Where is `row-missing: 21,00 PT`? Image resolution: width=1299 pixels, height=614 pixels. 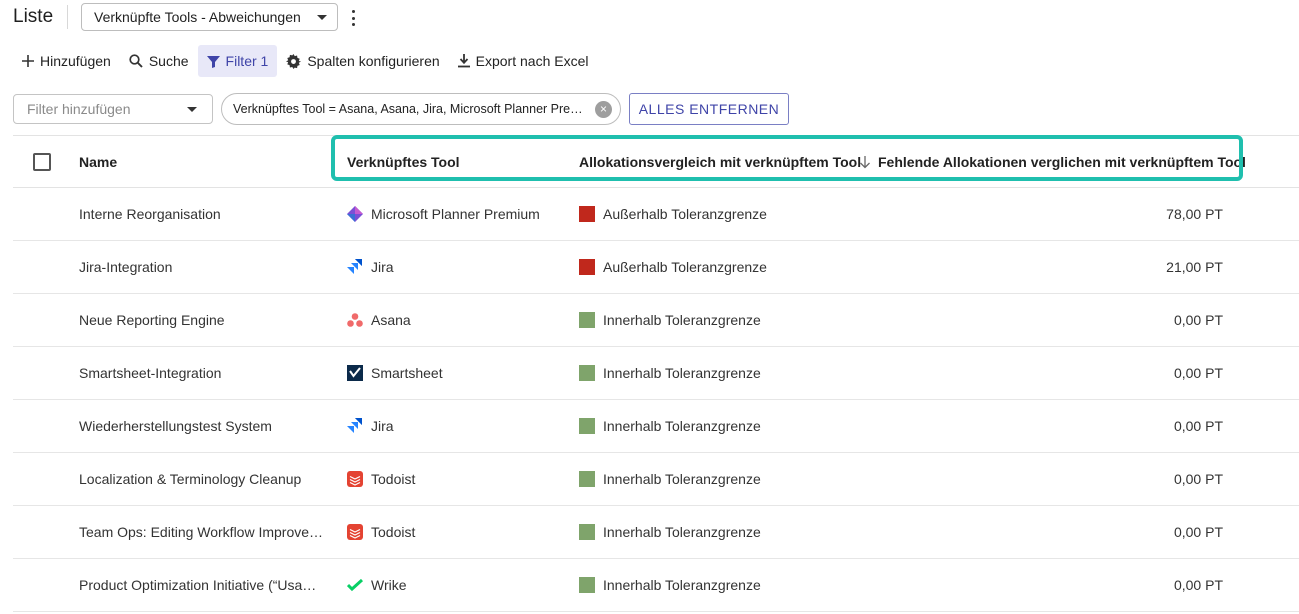 row-missing: 21,00 PT is located at coordinates (1194, 267).